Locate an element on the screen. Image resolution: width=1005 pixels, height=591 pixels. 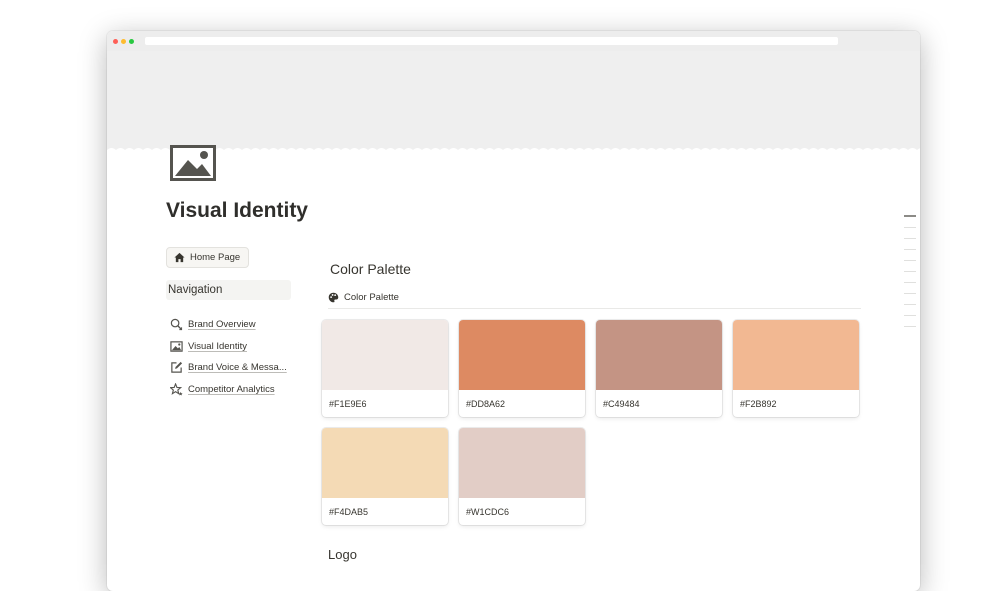
color-card: #F4DAB5 is located at coordinates (385, 476).